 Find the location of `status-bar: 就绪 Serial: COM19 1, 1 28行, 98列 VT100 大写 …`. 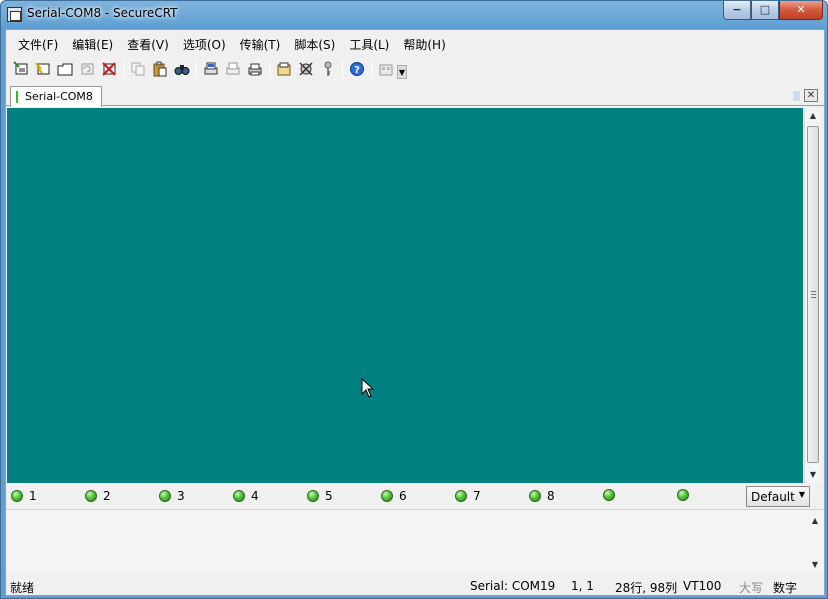

status-bar: 就绪 Serial: COM19 1, 1 28行, 98列 VT100 大写 … is located at coordinates (415, 585).